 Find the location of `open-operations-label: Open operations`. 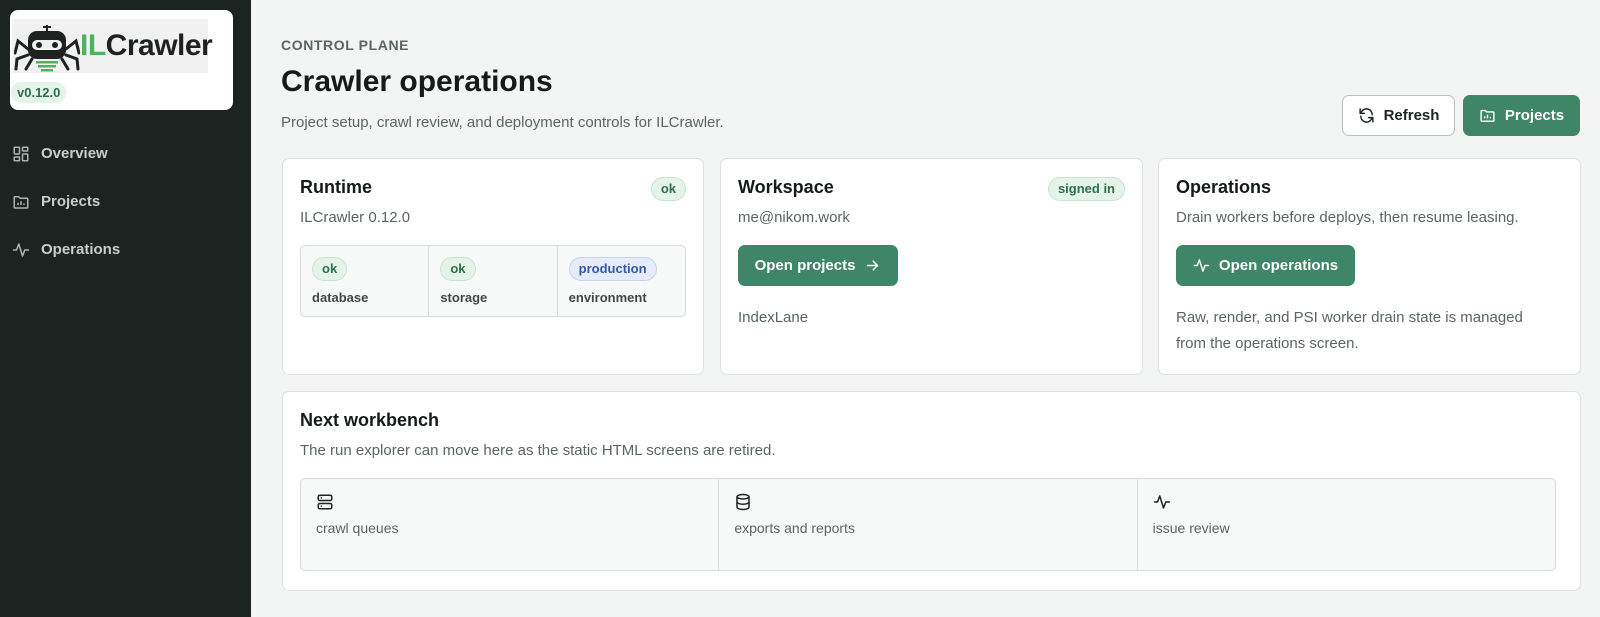

open-operations-label: Open operations is located at coordinates (1278, 265).